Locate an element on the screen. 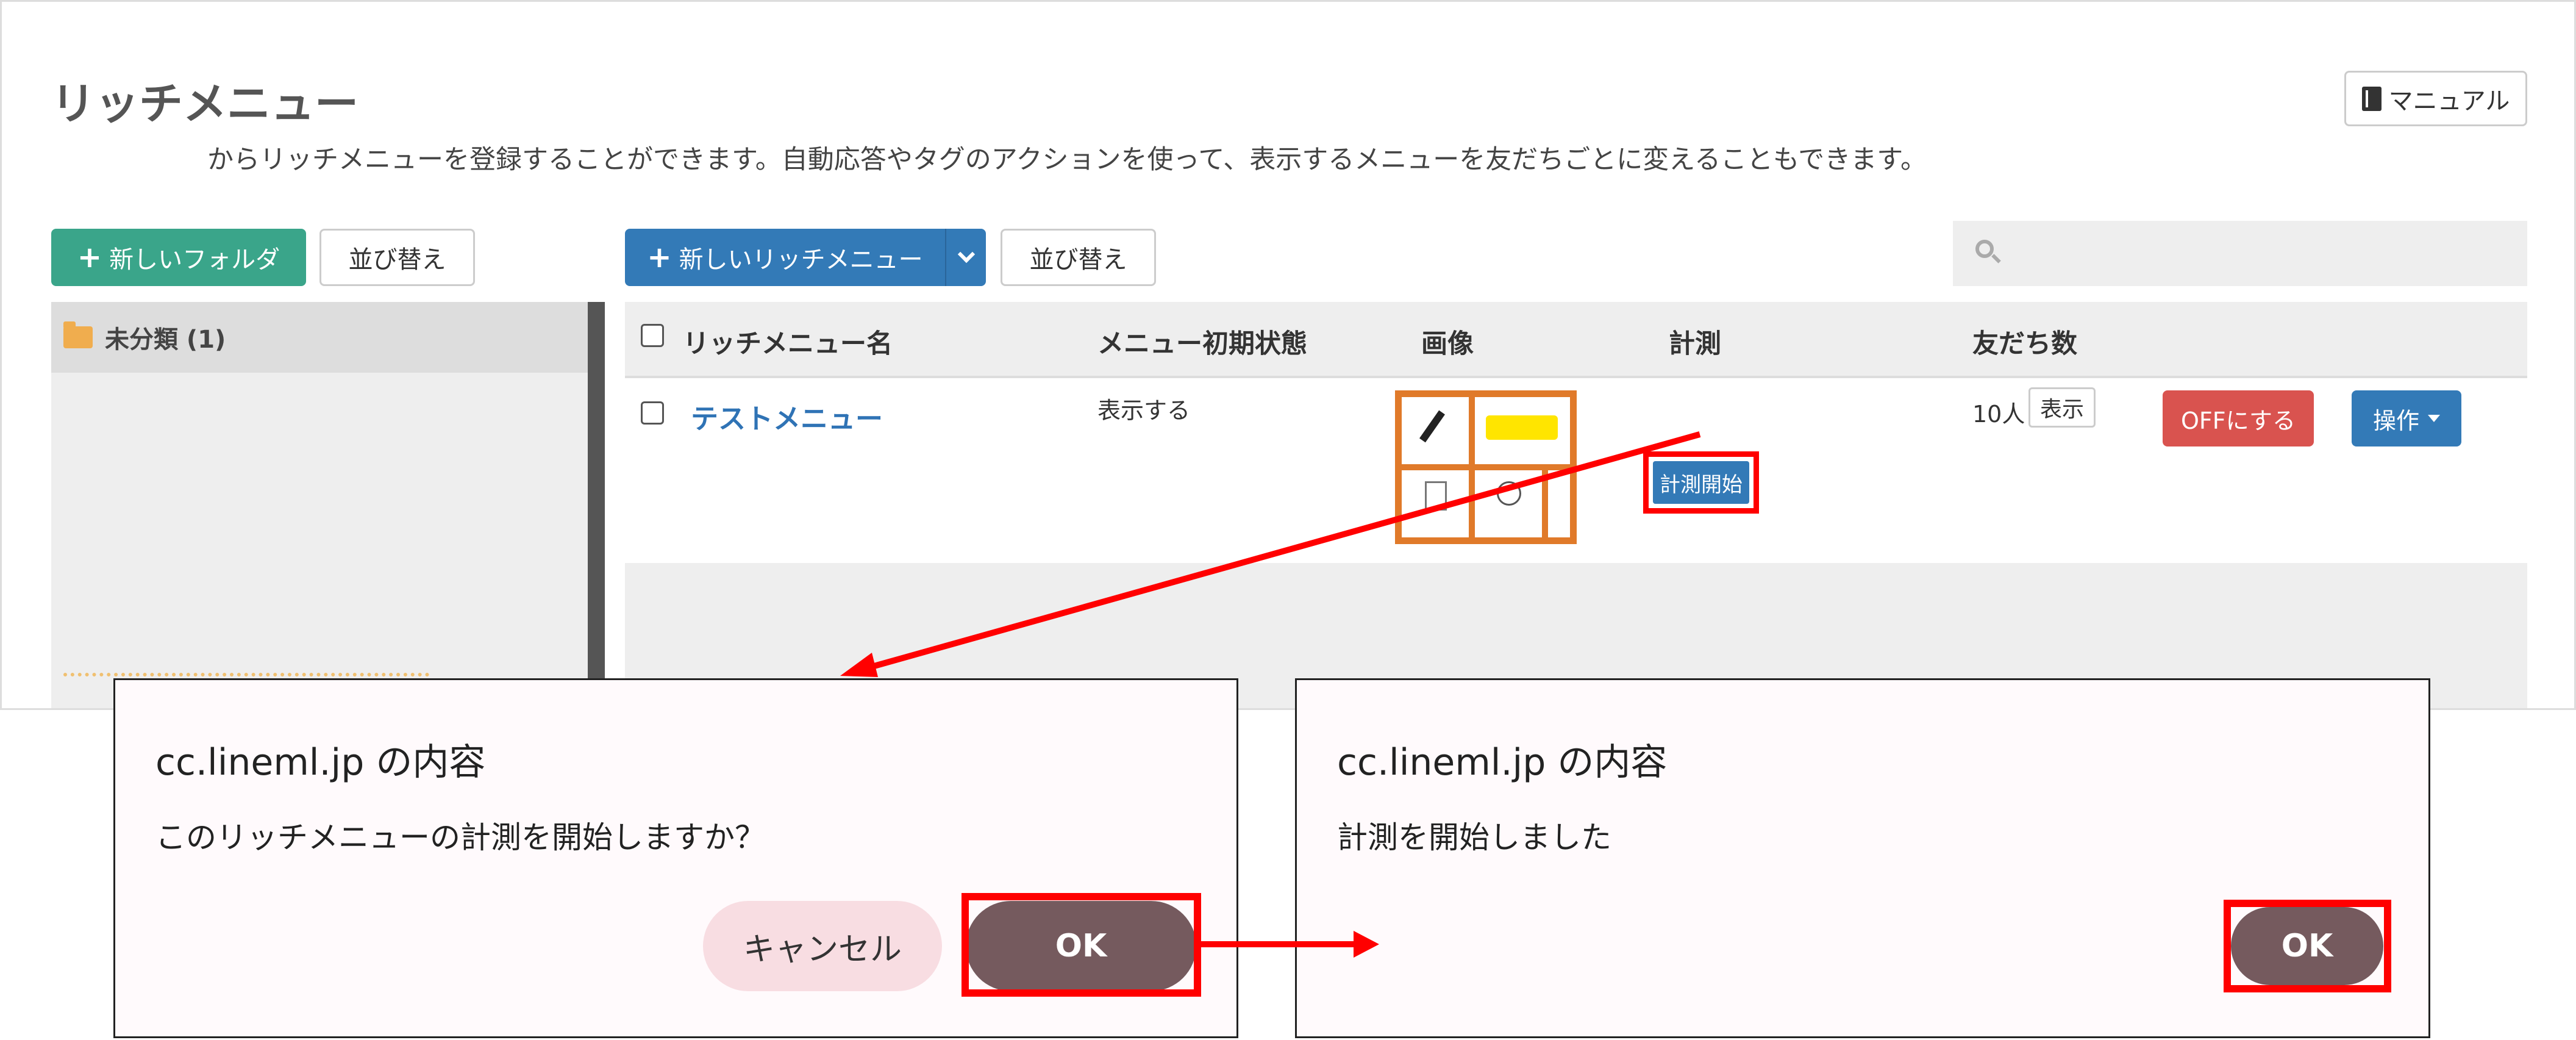  start-measure-button: 計測開始 is located at coordinates (1701, 482).